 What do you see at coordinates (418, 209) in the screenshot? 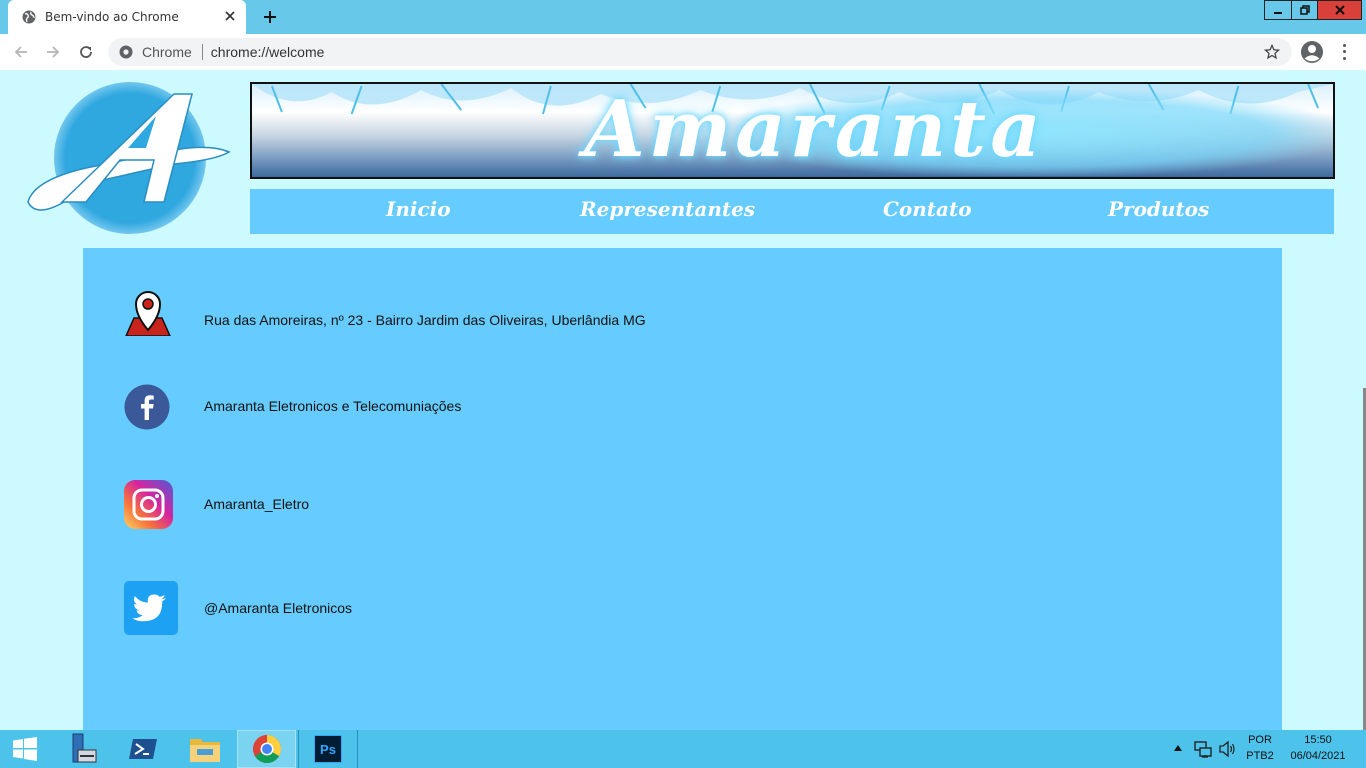
I see `nav-inicio: Inicio` at bounding box center [418, 209].